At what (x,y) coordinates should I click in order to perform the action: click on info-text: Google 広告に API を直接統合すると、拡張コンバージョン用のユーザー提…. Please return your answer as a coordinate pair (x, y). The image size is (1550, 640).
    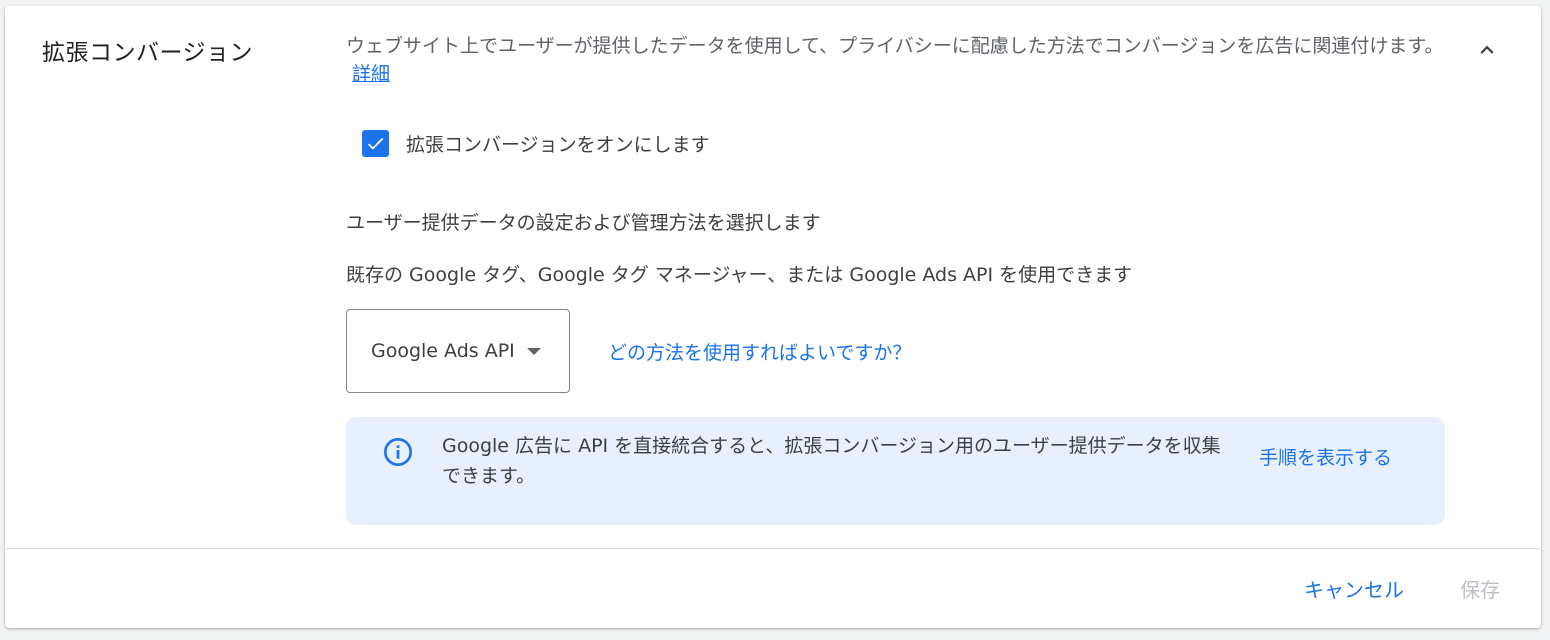
    Looking at the image, I should click on (831, 461).